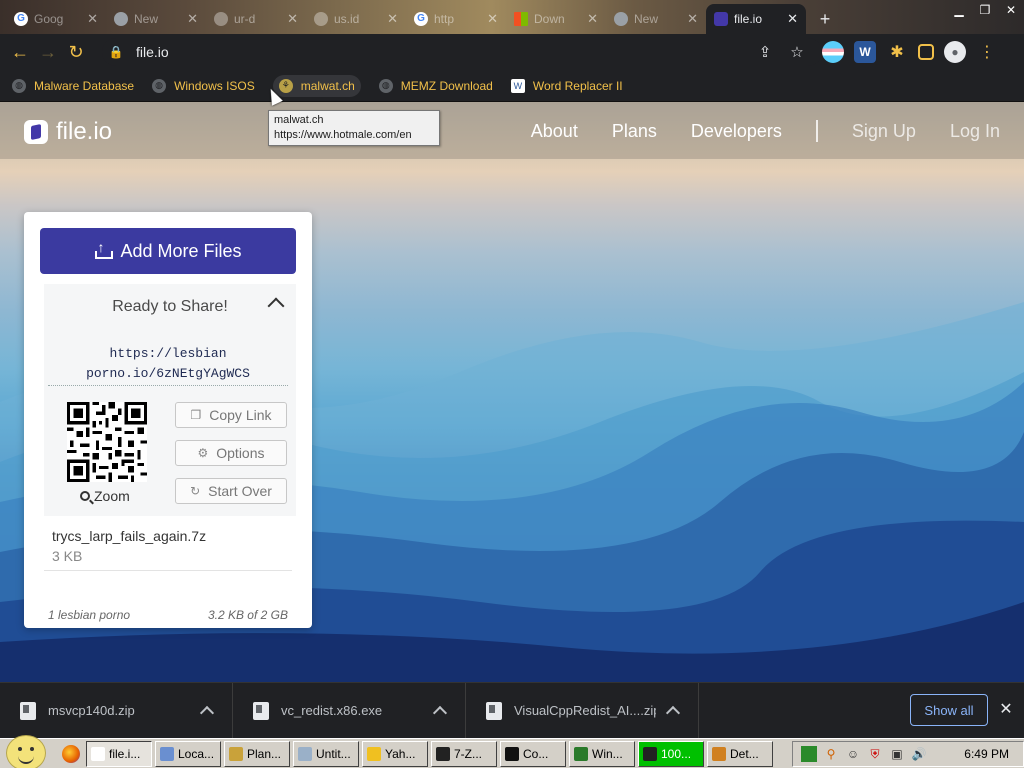 The image size is (1024, 768). What do you see at coordinates (975, 131) in the screenshot?
I see `nav-log-in: Log In` at bounding box center [975, 131].